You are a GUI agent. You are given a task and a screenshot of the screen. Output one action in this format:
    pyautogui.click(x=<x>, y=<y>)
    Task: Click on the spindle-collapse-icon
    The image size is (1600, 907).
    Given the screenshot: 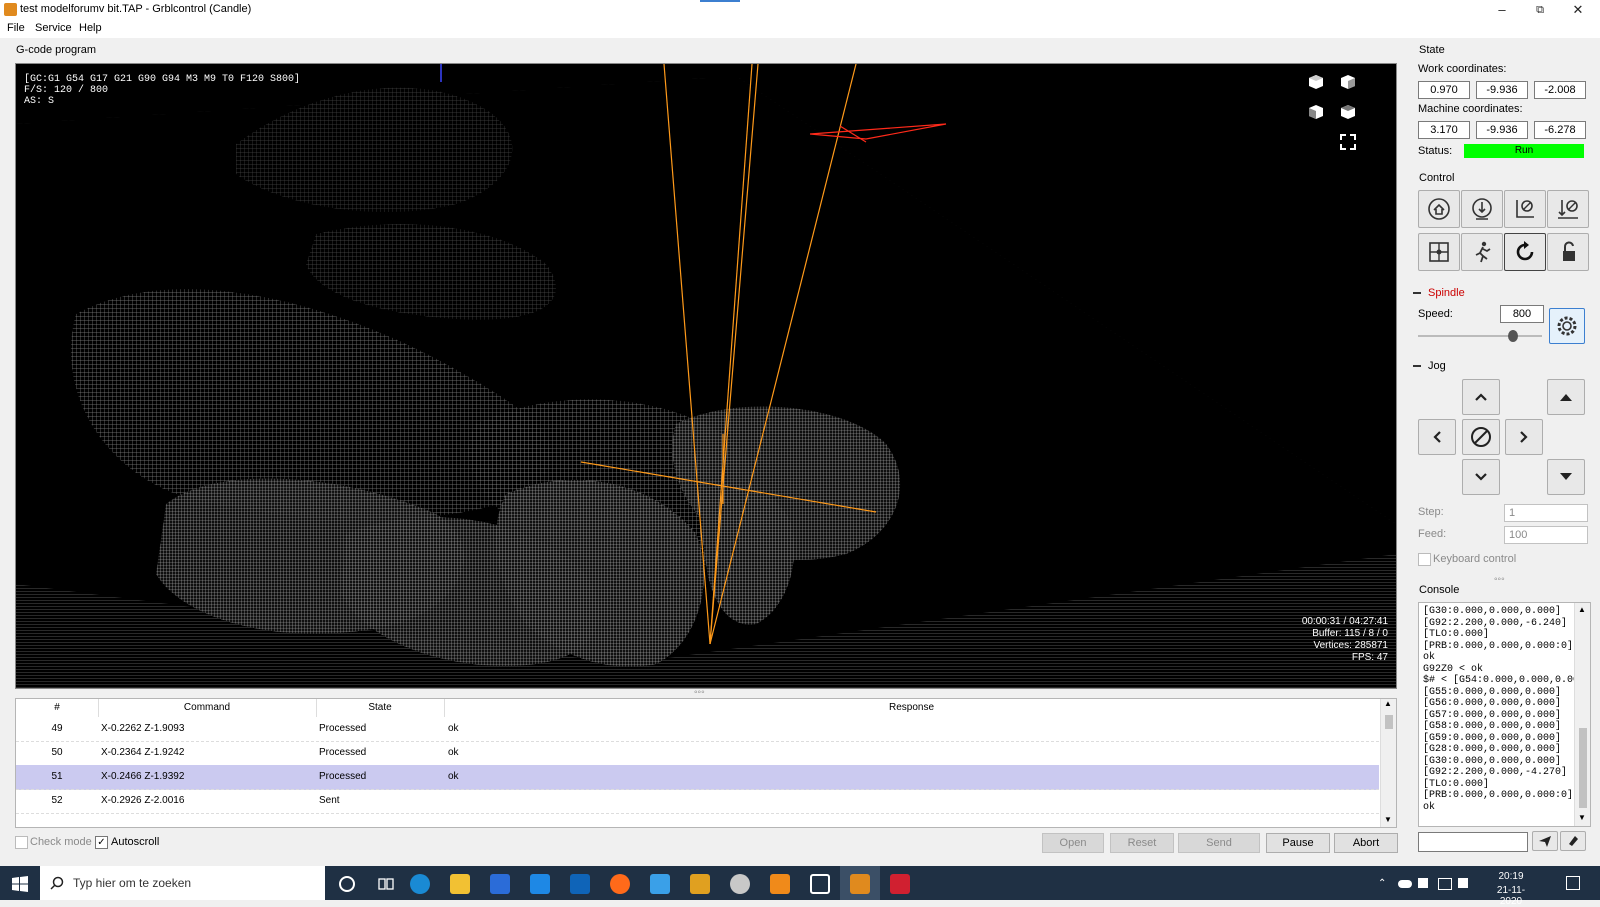 What is the action you would take?
    pyautogui.click(x=1417, y=293)
    